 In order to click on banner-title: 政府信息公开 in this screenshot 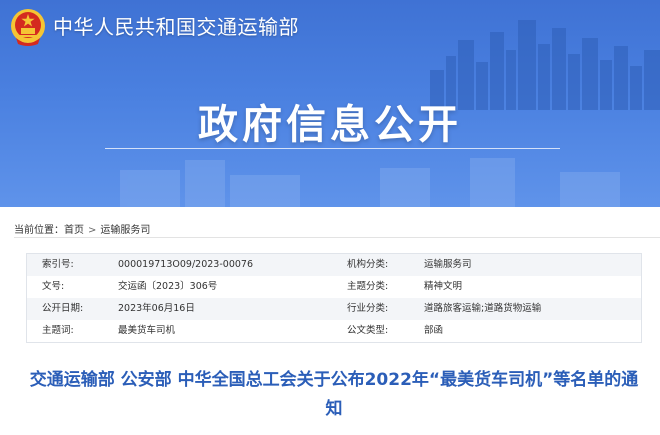, I will do `click(330, 125)`.